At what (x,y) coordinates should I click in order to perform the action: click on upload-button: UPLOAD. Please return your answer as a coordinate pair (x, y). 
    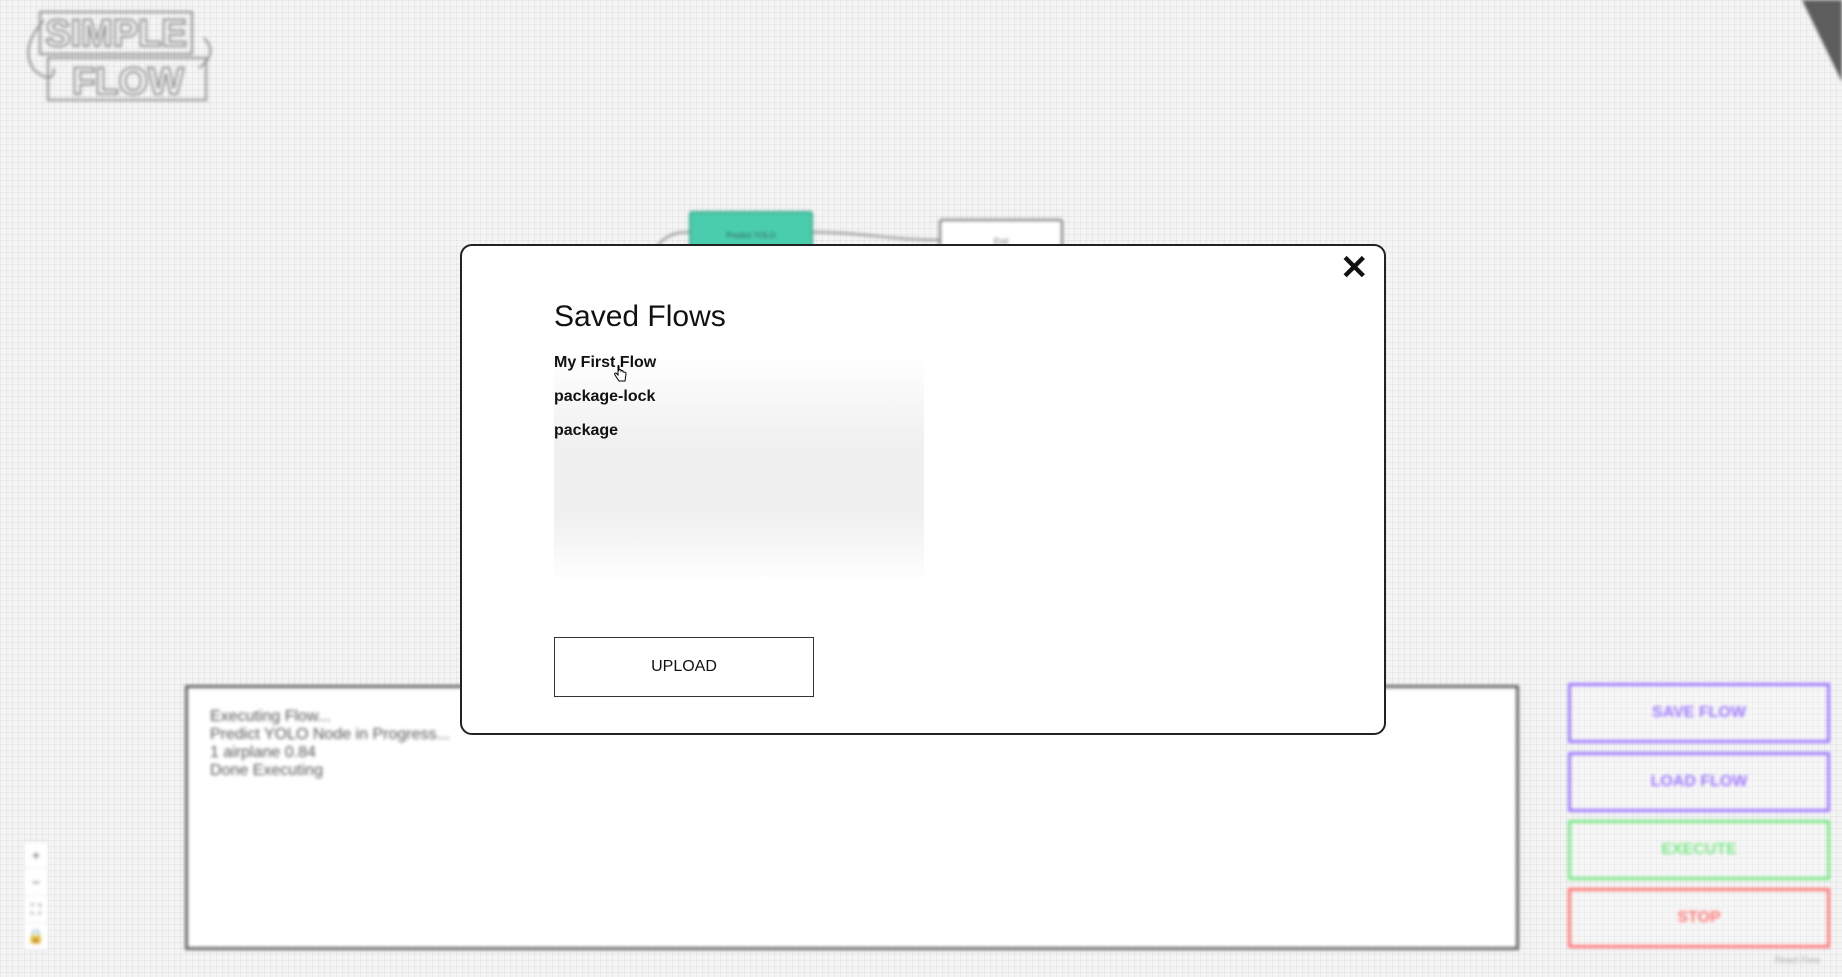
    Looking at the image, I should click on (684, 667).